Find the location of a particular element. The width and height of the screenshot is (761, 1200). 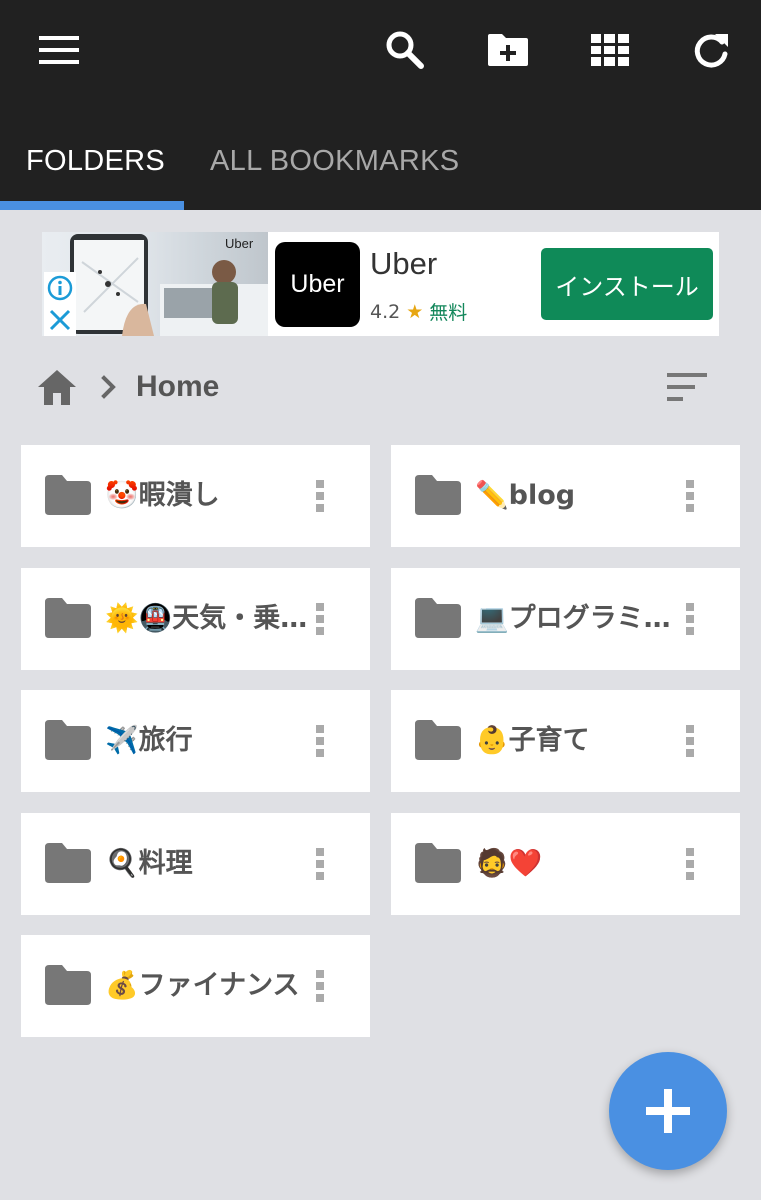

ad-close-button is located at coordinates (60, 320).